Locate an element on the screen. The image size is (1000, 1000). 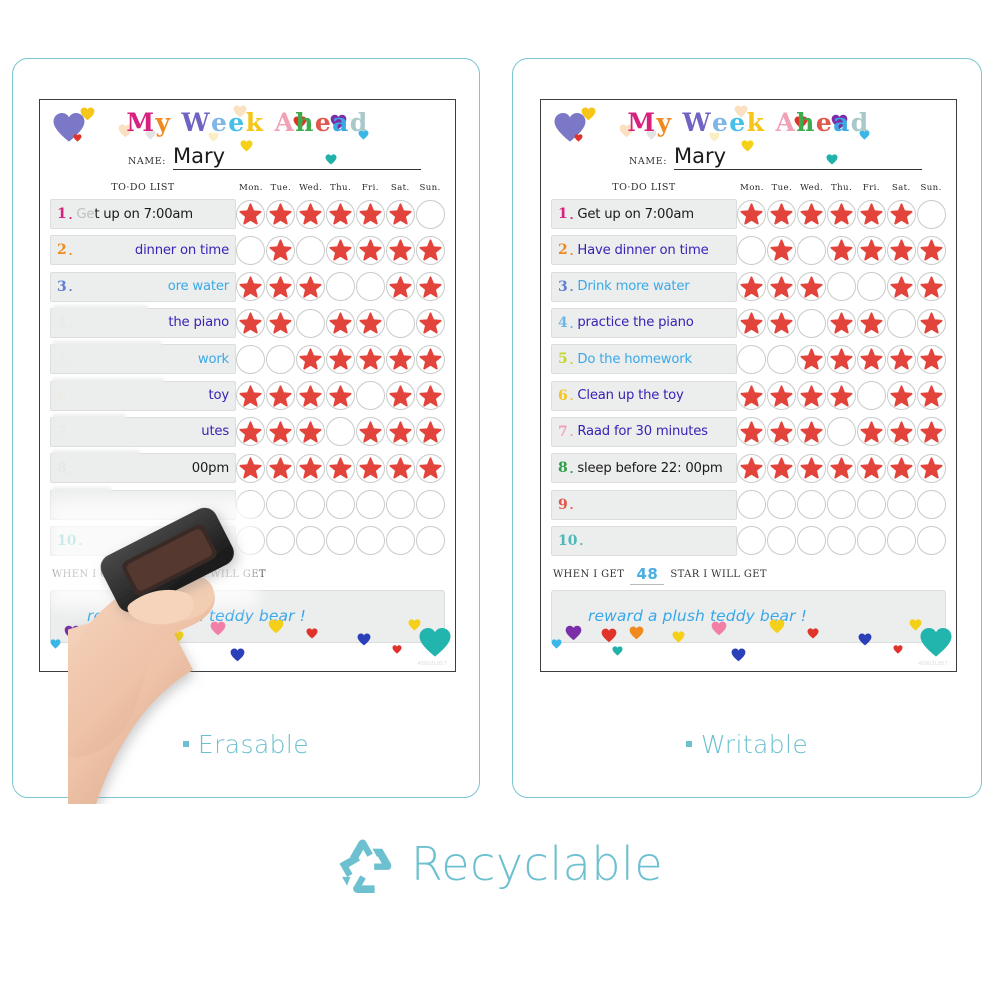
name-value: Mary is located at coordinates (798, 158).